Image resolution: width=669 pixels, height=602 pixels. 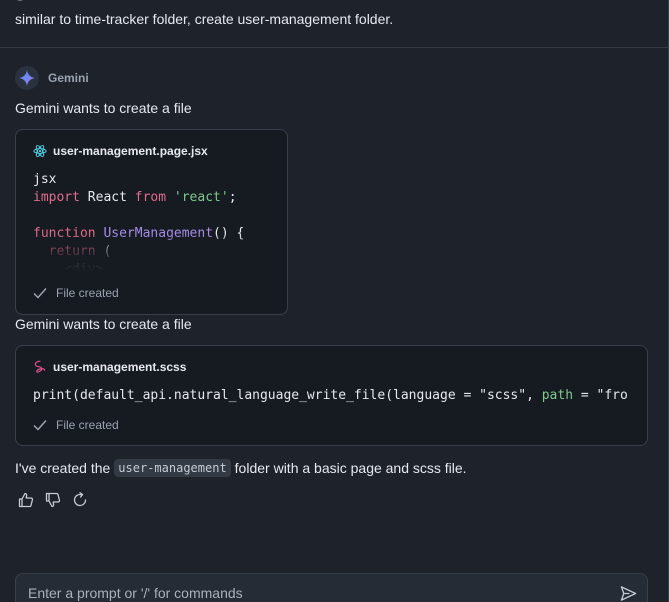 What do you see at coordinates (80, 251) in the screenshot?
I see `code-line: return (` at bounding box center [80, 251].